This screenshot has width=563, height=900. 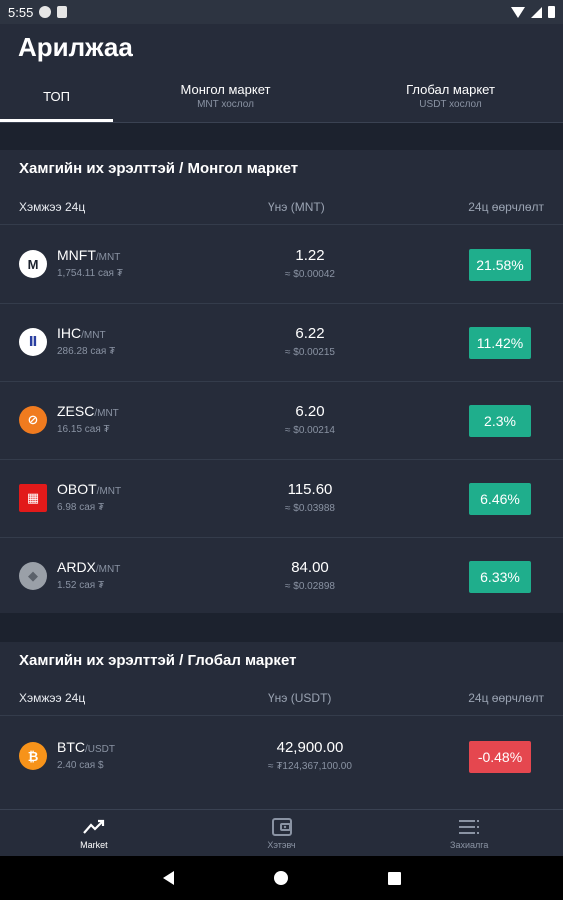 I want to click on nav-orders-label: Захиалга, so click(x=469, y=844).